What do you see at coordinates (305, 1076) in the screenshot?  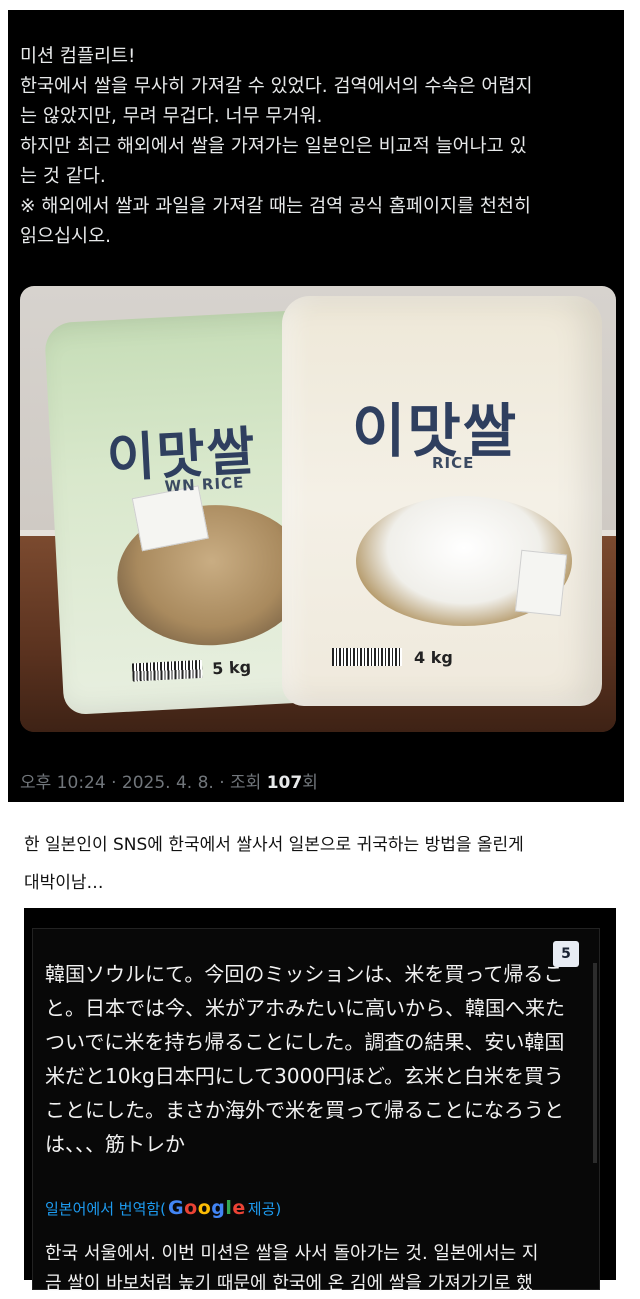 I see `jp-line: 米だと10kg日本円にして3000円ほど。玄米と白米を買う` at bounding box center [305, 1076].